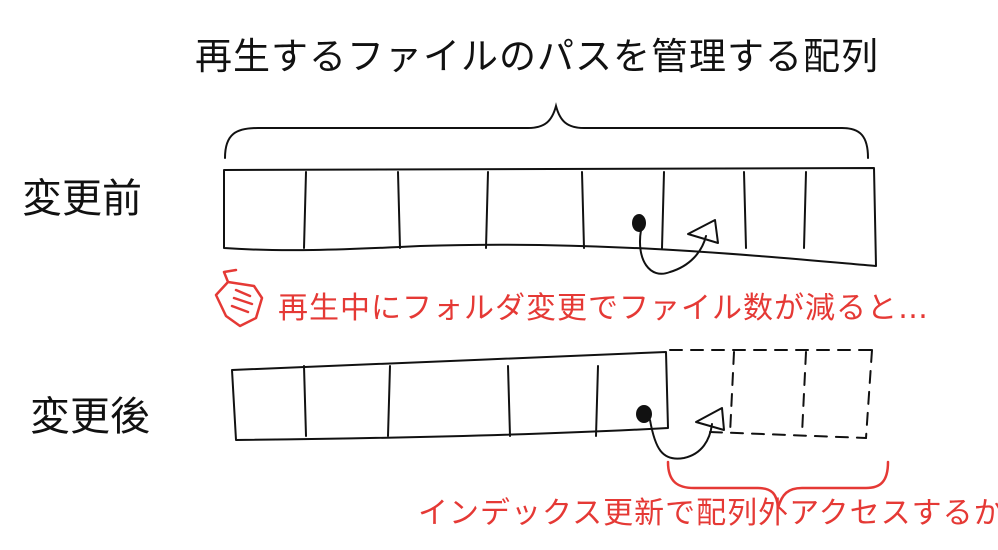 This screenshot has width=998, height=550. What do you see at coordinates (537, 56) in the screenshot?
I see `diagram-title: 再生するファイルのパスを管理する配列` at bounding box center [537, 56].